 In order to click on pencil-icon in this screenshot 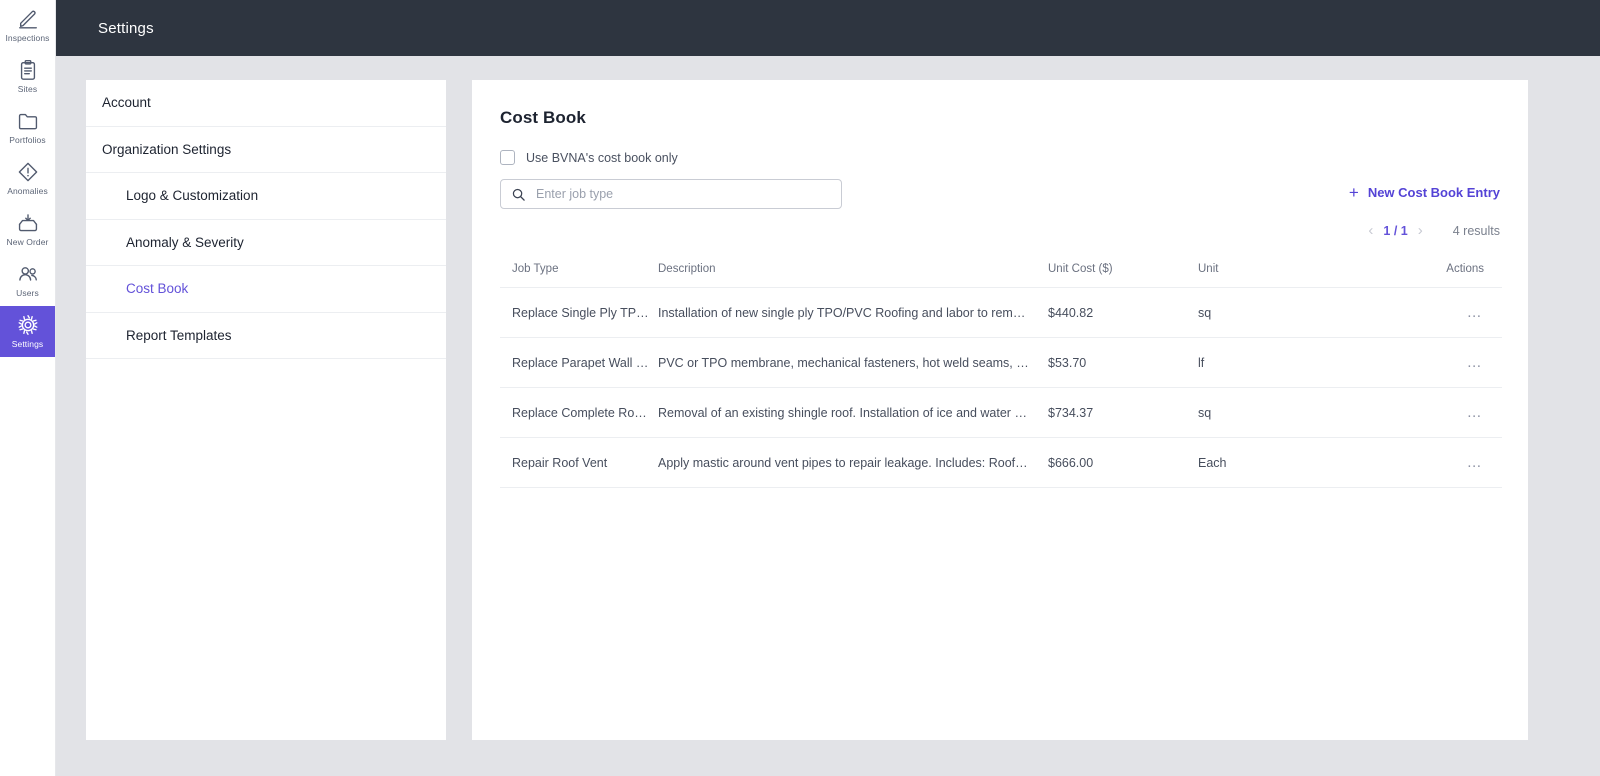, I will do `click(28, 19)`.